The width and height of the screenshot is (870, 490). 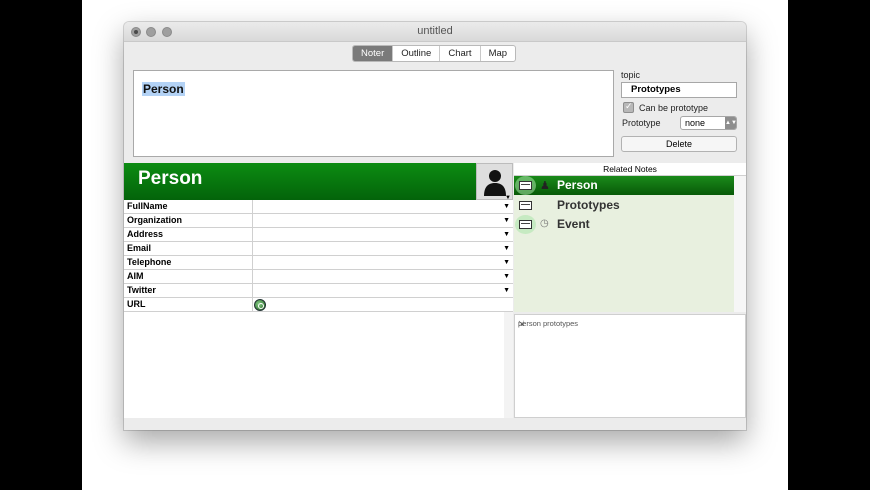 I want to click on attribute-row-telephone: Telephone ▼, so click(x=318, y=263).